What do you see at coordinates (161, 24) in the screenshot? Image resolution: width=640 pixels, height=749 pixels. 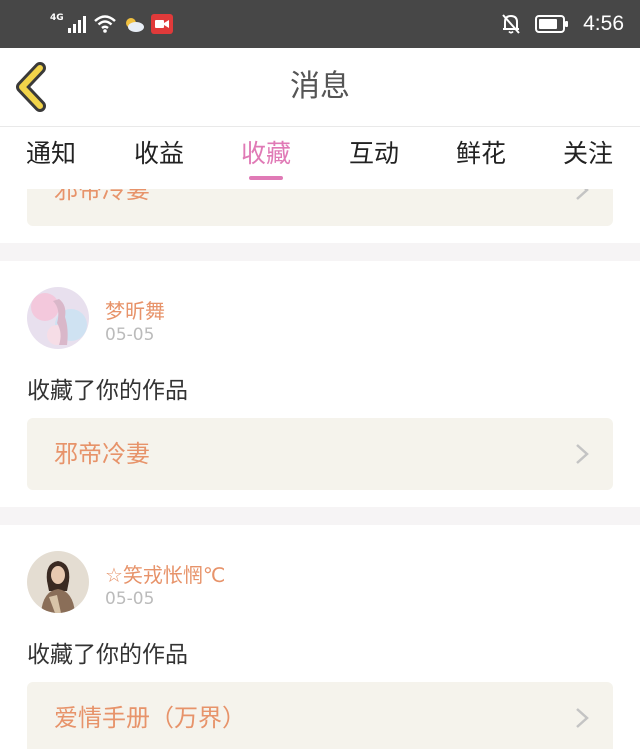 I see `video-recording-icon` at bounding box center [161, 24].